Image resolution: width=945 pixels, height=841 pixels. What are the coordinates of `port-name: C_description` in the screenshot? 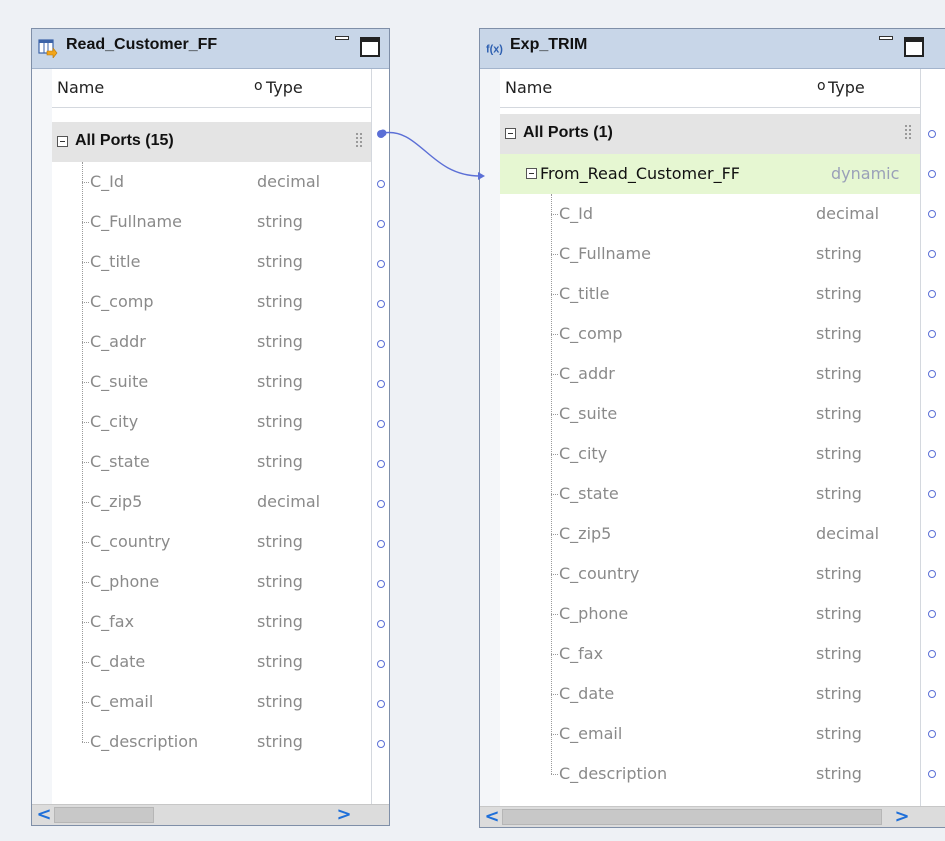 It's located at (613, 773).